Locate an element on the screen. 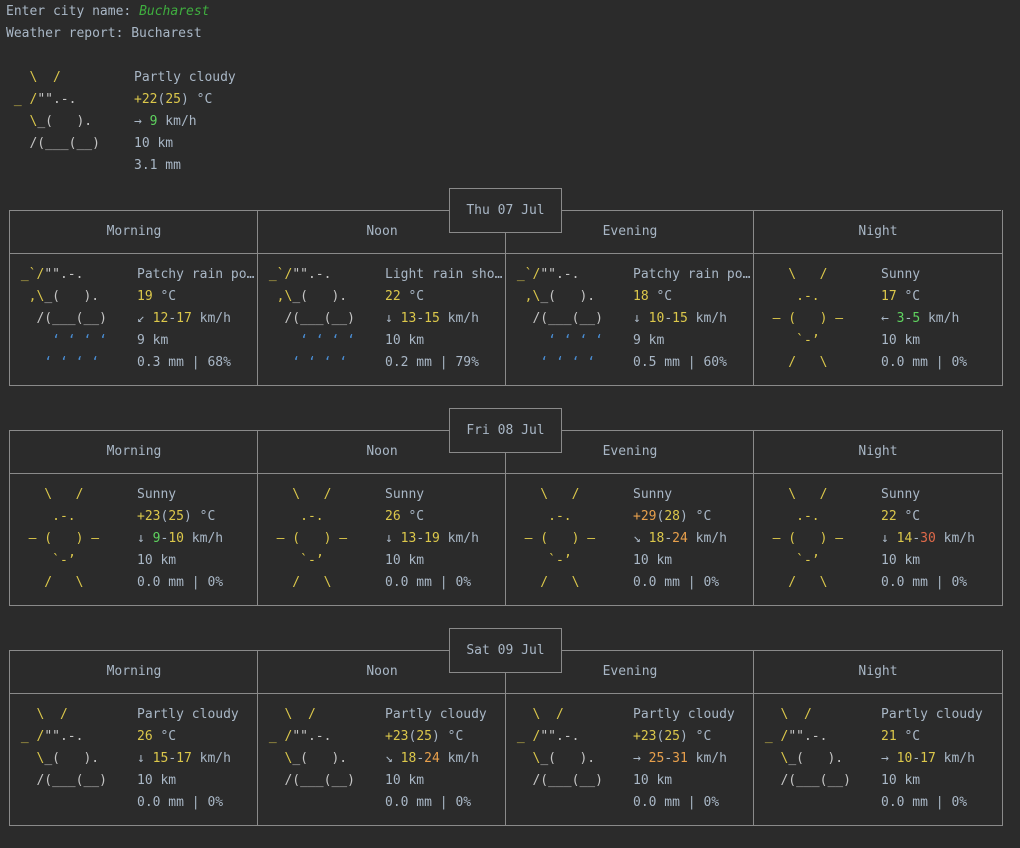  wind: ↓ 14-30 km/h is located at coordinates (928, 539).